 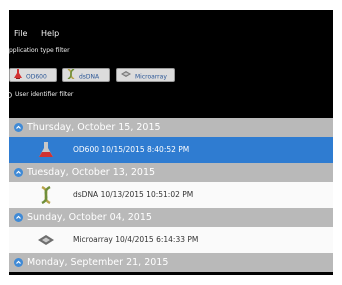 What do you see at coordinates (171, 34) in the screenshot?
I see `menu-bar: File Help` at bounding box center [171, 34].